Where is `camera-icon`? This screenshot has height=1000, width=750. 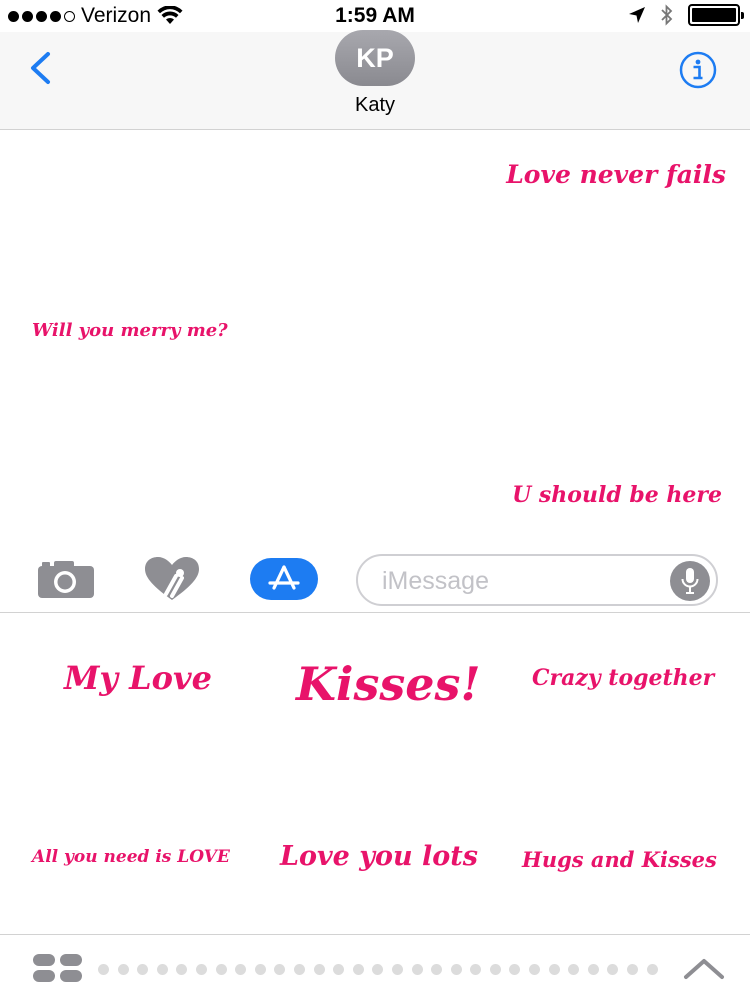
camera-icon is located at coordinates (66, 579).